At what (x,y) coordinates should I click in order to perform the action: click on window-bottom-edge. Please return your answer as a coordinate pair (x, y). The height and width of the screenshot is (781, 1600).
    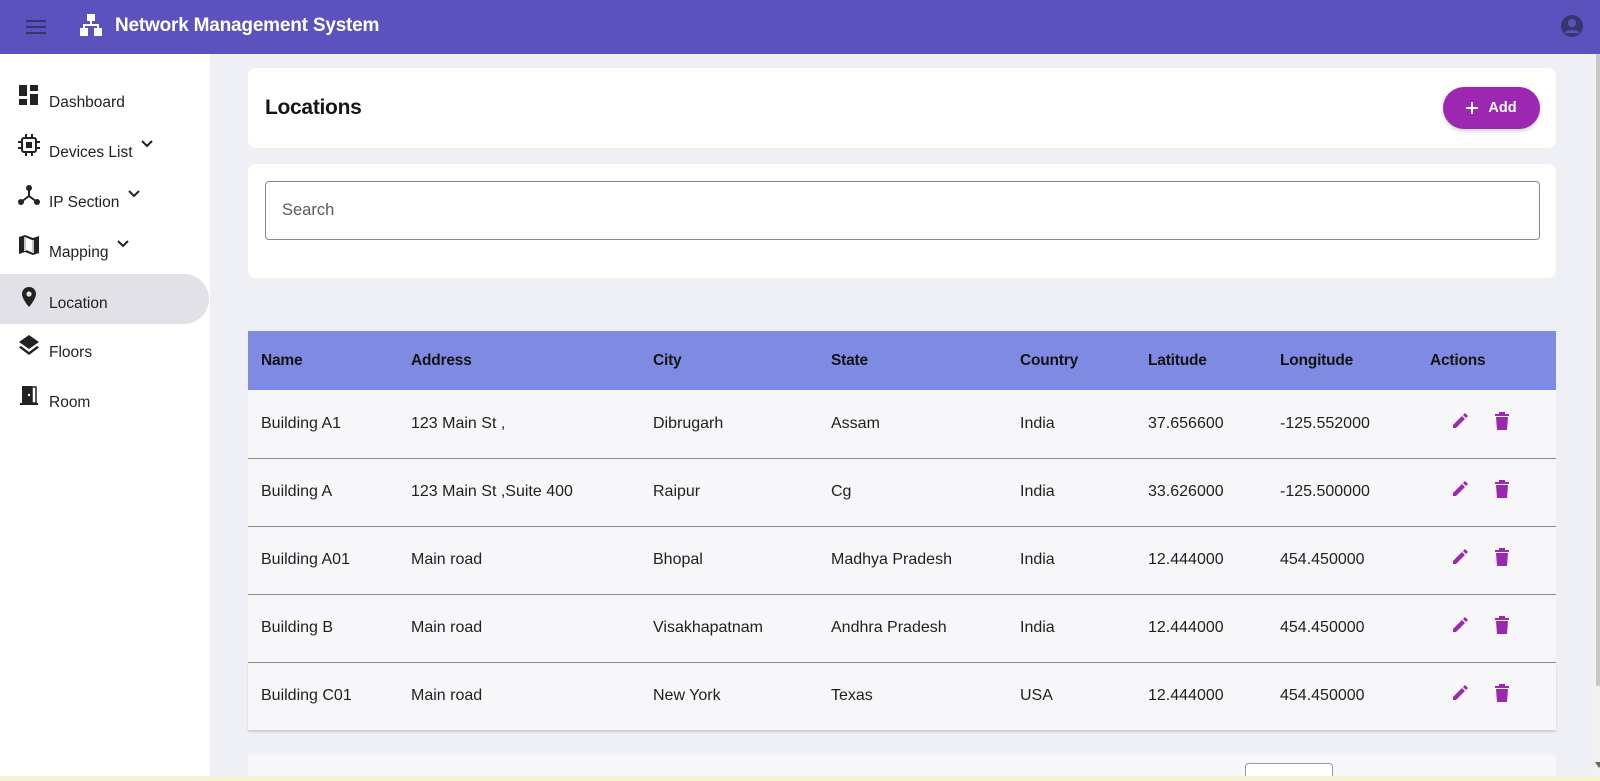
    Looking at the image, I should click on (800, 778).